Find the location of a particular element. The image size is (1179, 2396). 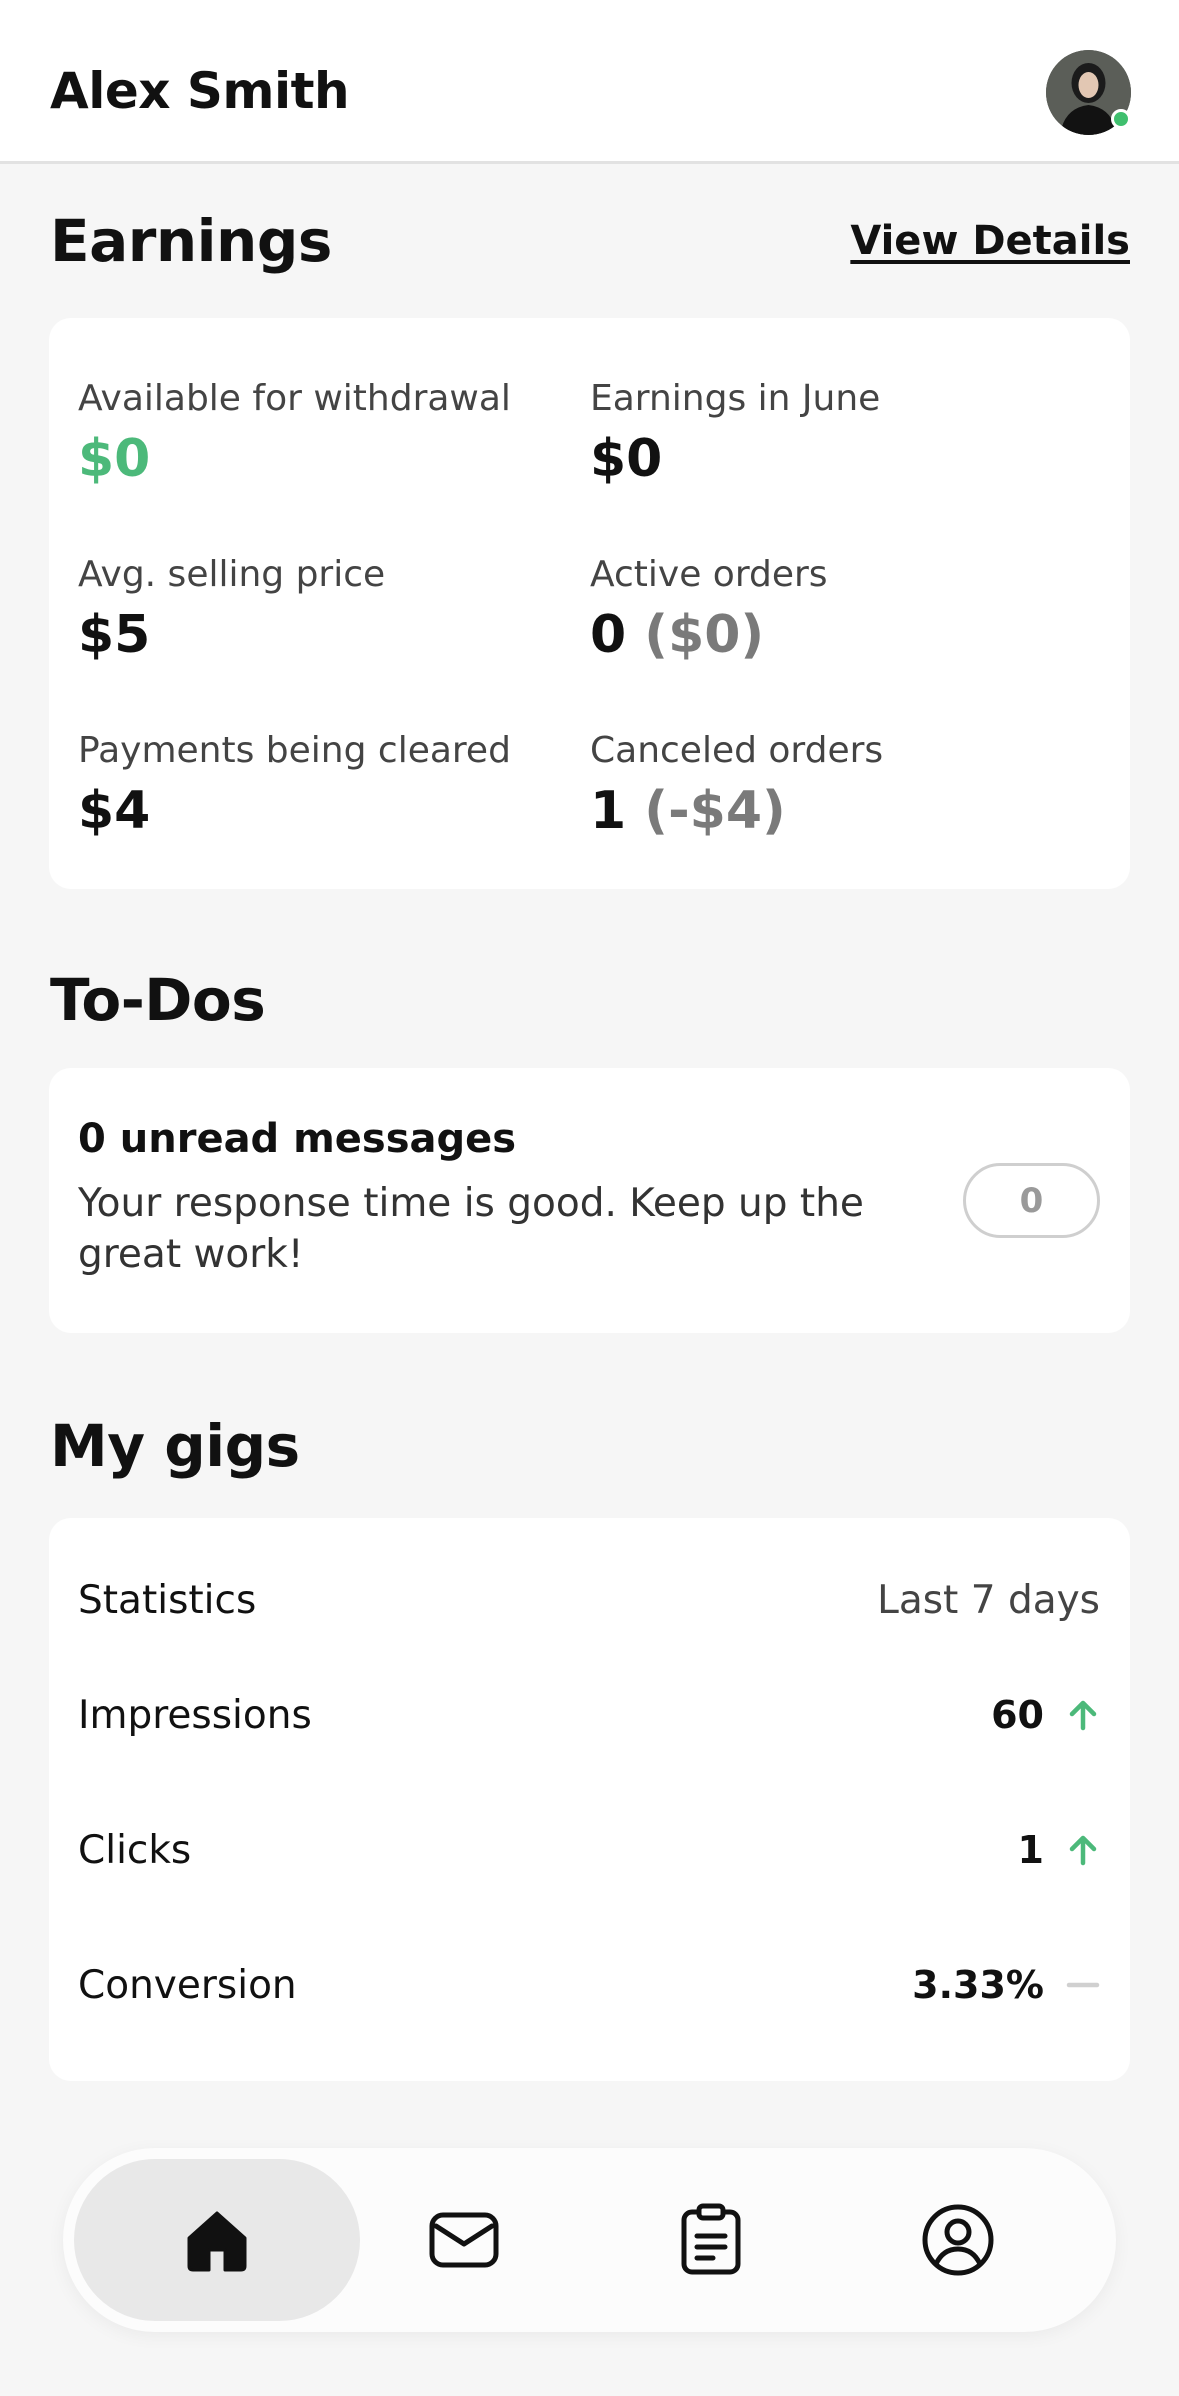

canceled-orders-value: 1 (-$4) is located at coordinates (736, 811).